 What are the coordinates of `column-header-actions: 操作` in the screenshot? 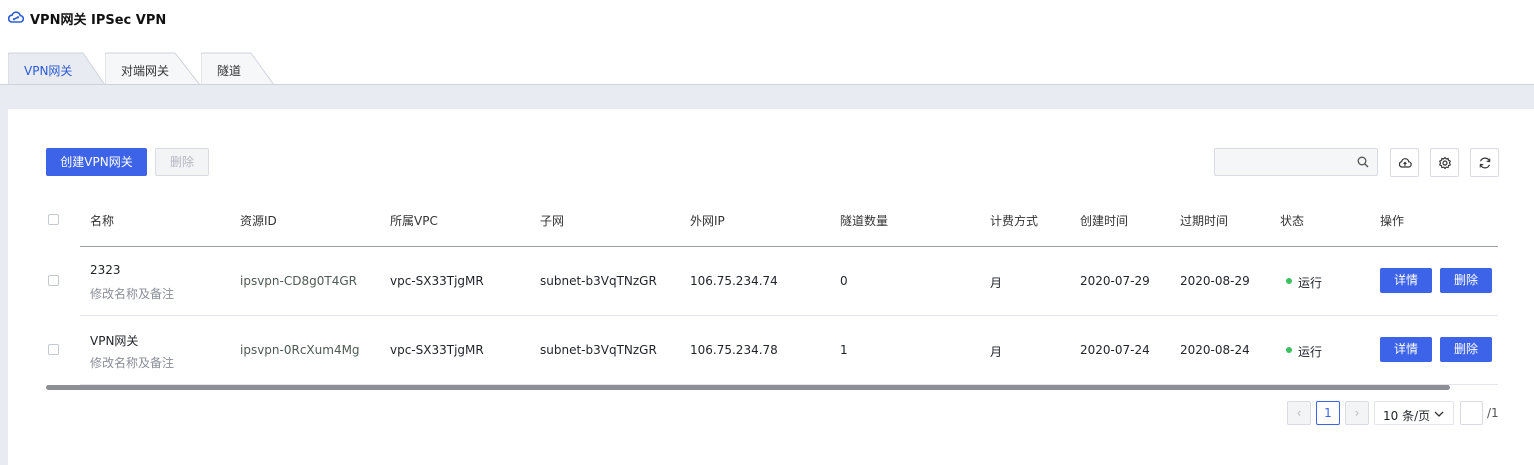 It's located at (1392, 221).